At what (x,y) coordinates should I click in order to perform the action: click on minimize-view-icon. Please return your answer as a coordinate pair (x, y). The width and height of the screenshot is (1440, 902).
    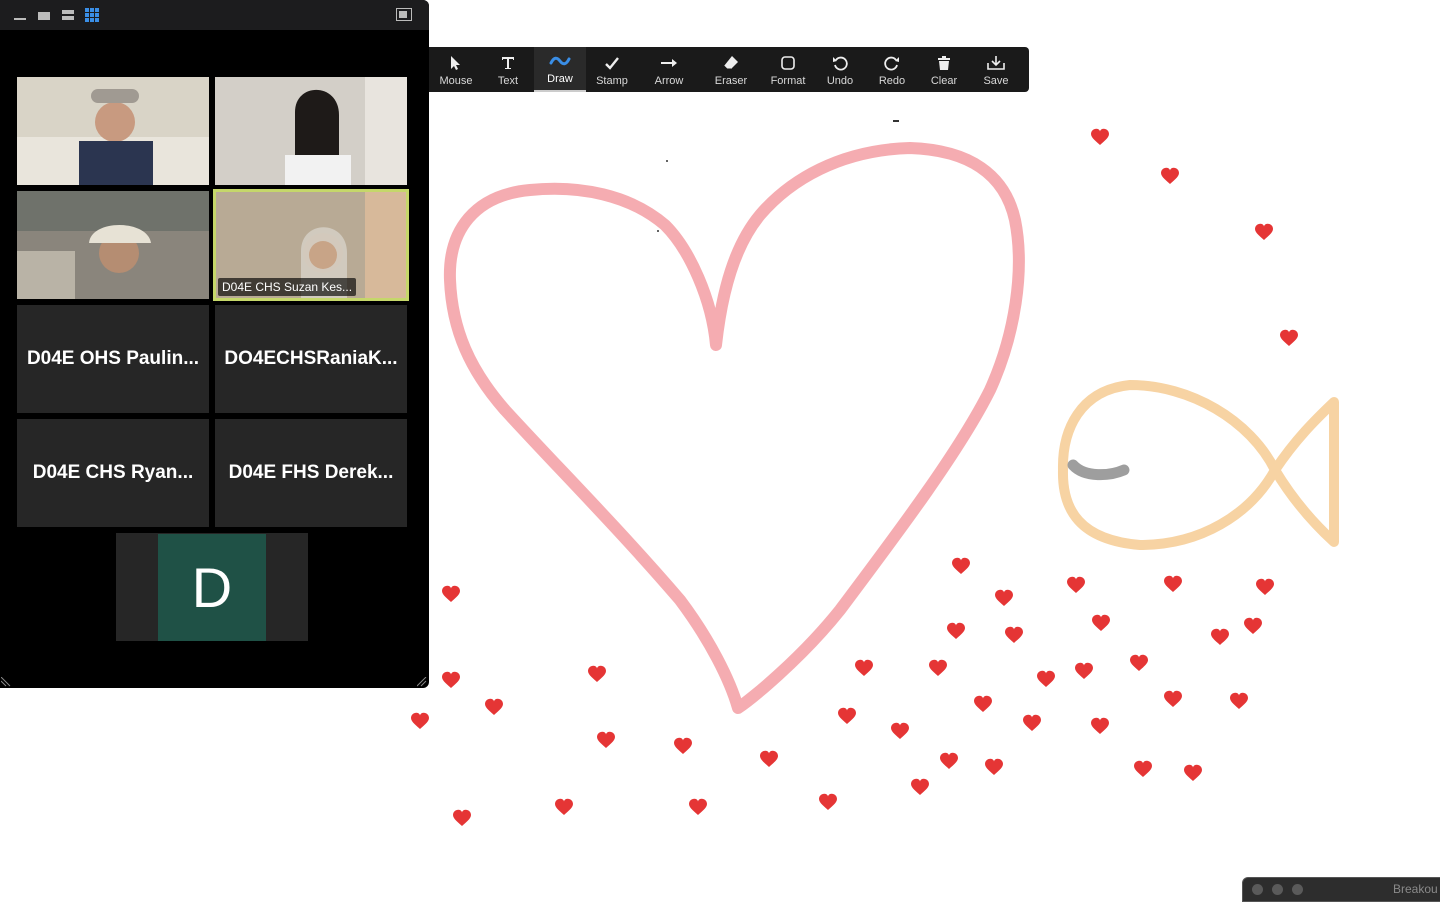
    Looking at the image, I should click on (20, 15).